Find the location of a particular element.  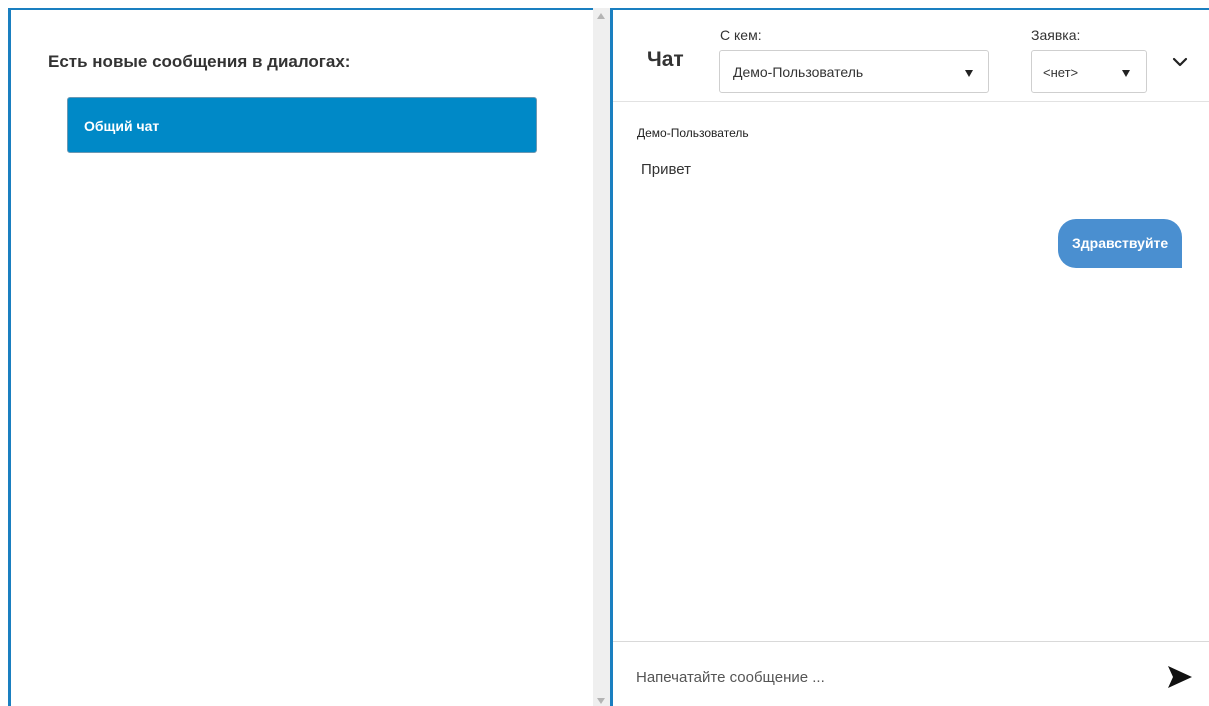

incoming-message: Привет is located at coordinates (666, 169).